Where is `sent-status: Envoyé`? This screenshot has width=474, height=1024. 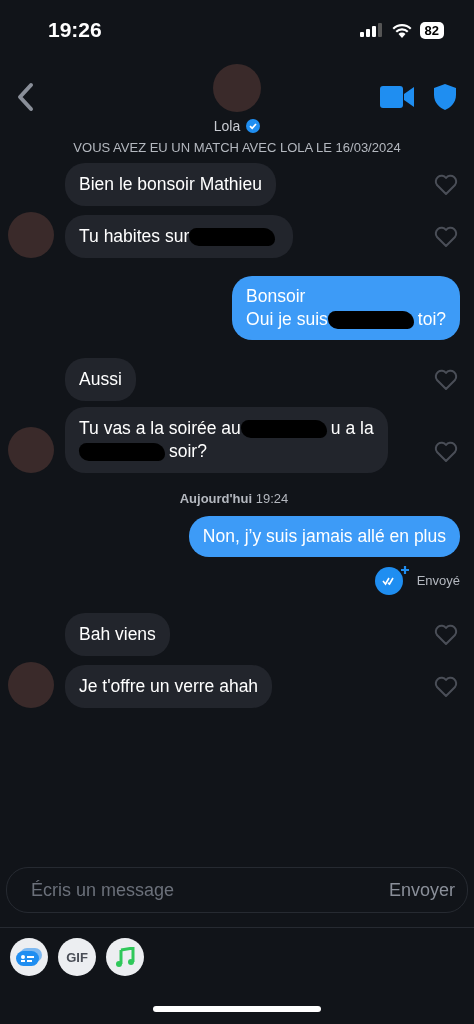 sent-status: Envoyé is located at coordinates (438, 580).